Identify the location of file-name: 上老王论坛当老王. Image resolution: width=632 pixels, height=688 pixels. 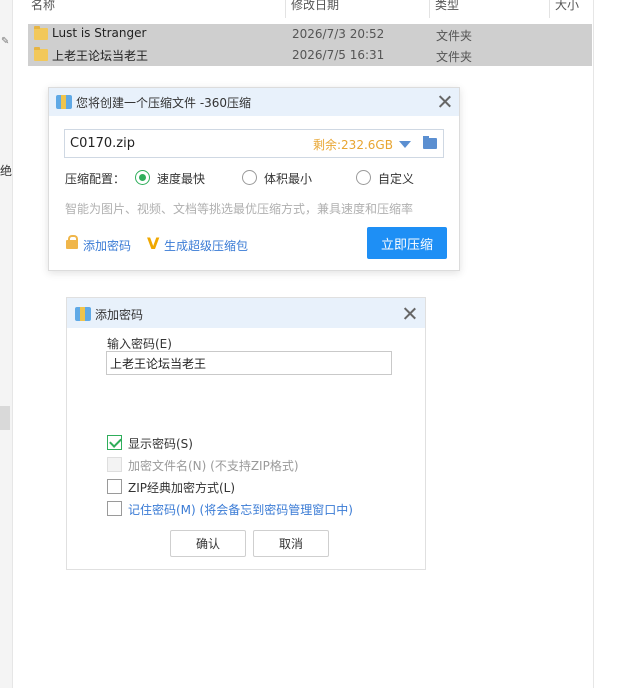
(100, 56).